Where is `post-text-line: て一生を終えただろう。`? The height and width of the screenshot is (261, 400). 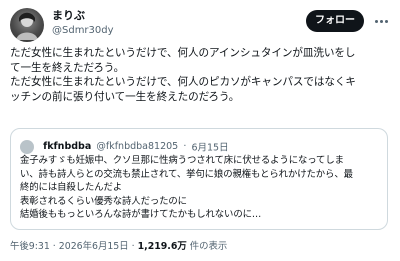 post-text-line: て一生を終えただろう。 is located at coordinates (67, 67).